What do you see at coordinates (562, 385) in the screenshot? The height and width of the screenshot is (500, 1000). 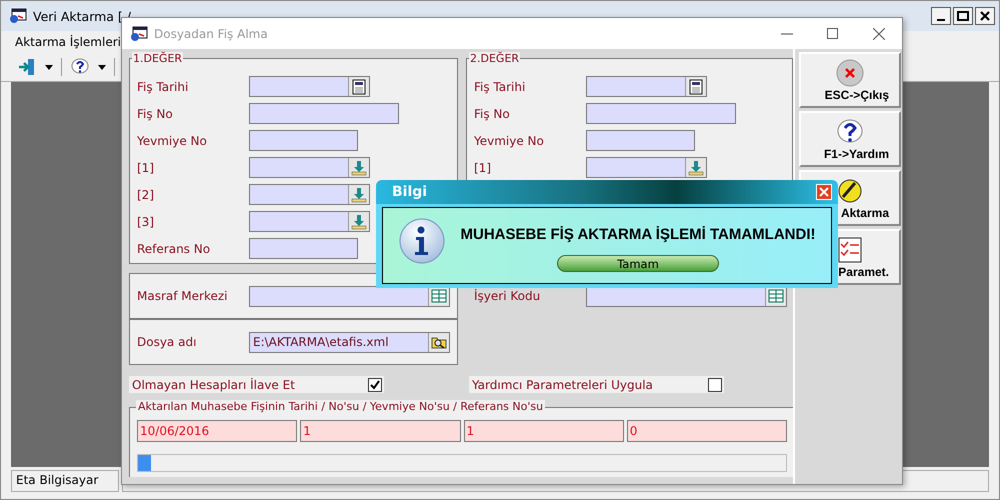 I see `option-label: Yardımcı Parametreleri Uygula` at bounding box center [562, 385].